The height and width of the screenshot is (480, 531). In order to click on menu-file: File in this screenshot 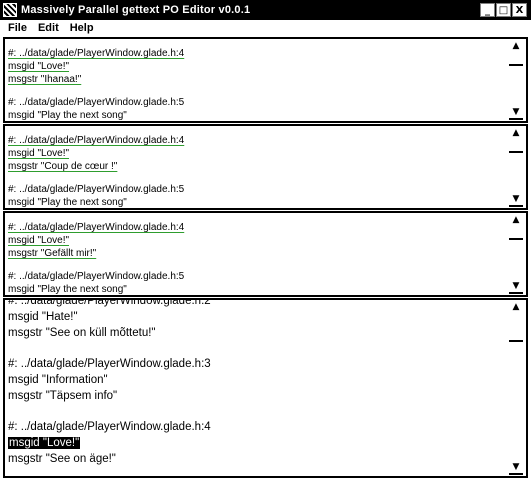, I will do `click(16, 28)`.